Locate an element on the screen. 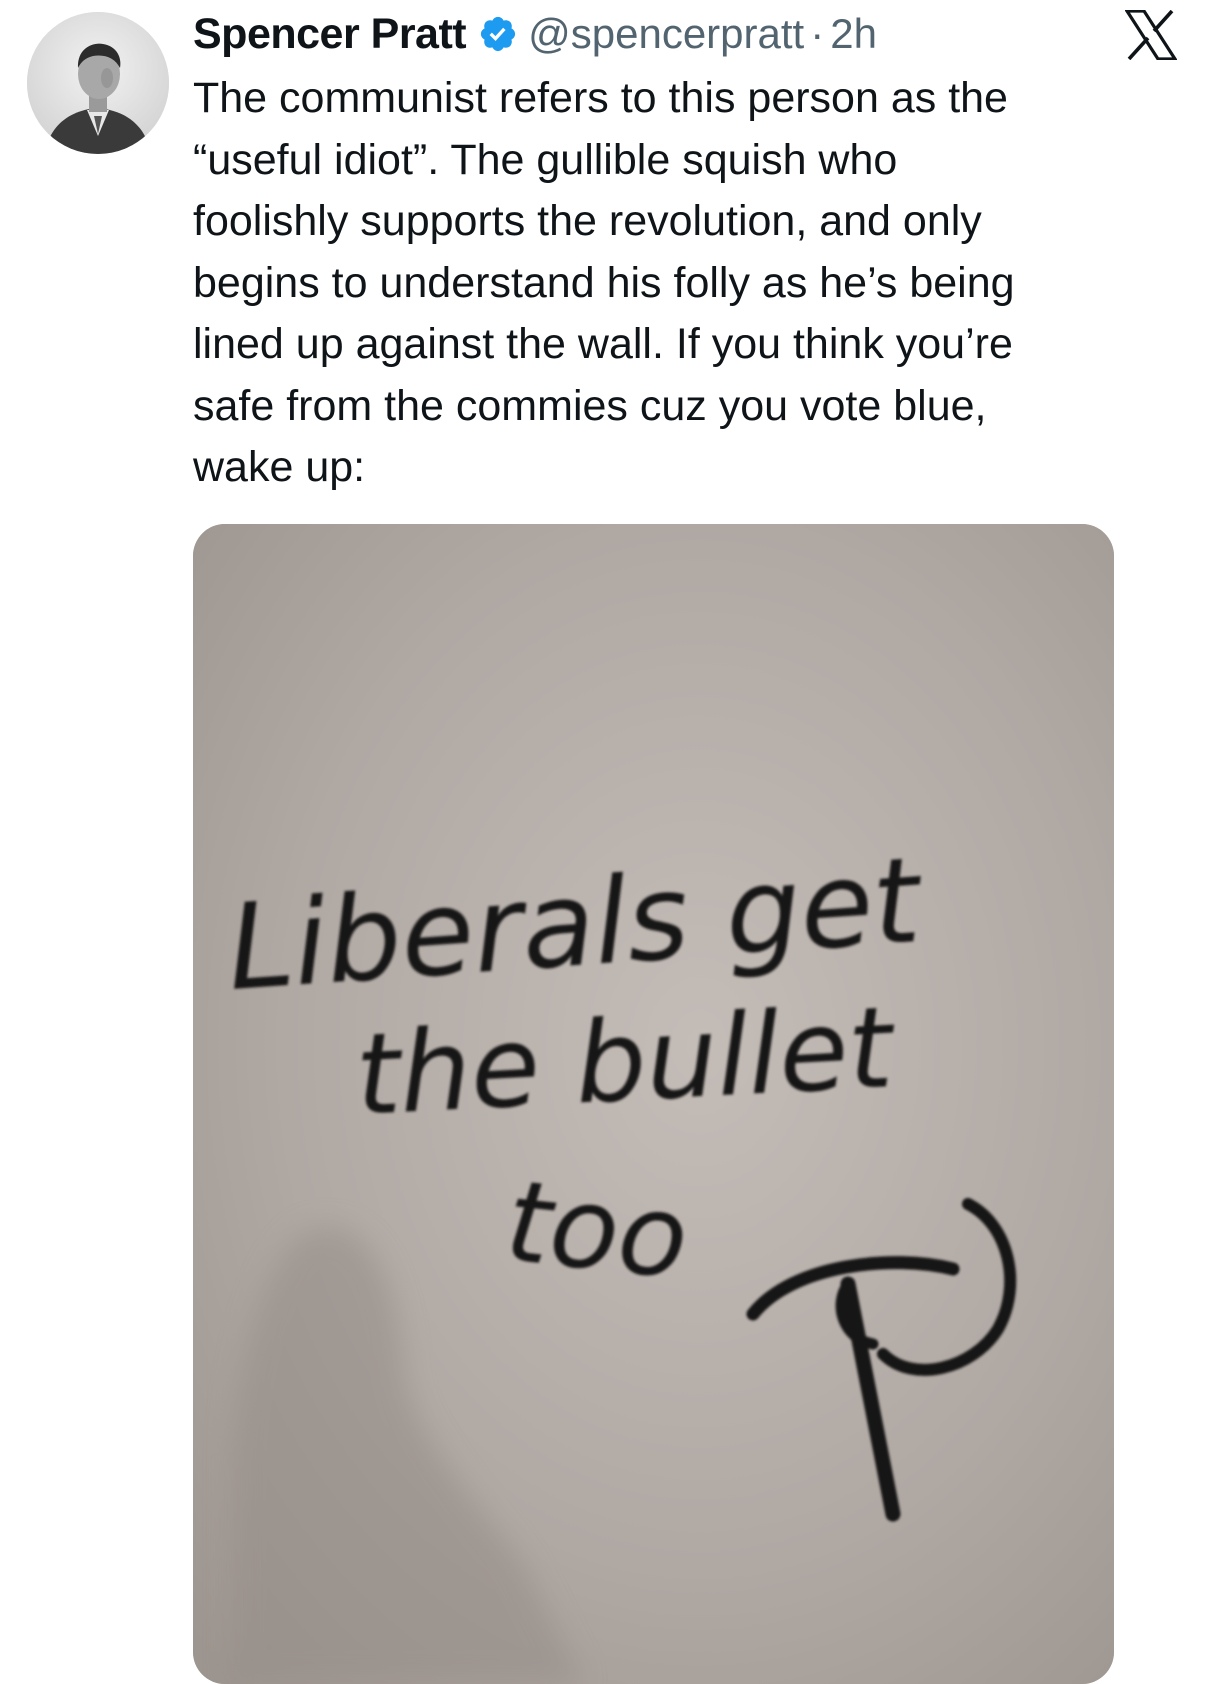 This screenshot has width=1206, height=1684. tweet-header: Spencer Pratt @spencerpratt · 2h is located at coordinates (535, 34).